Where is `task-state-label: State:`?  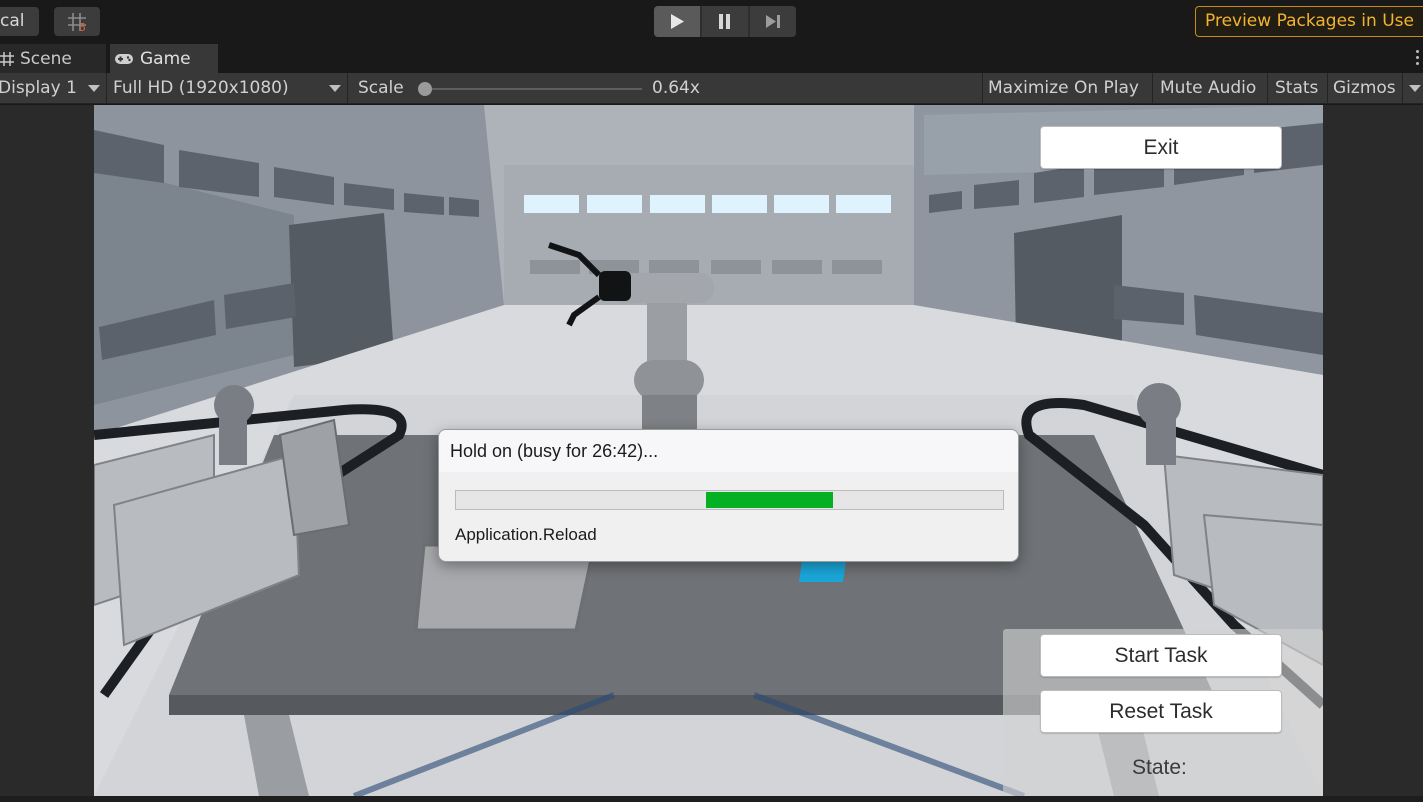
task-state-label: State: is located at coordinates (1159, 767).